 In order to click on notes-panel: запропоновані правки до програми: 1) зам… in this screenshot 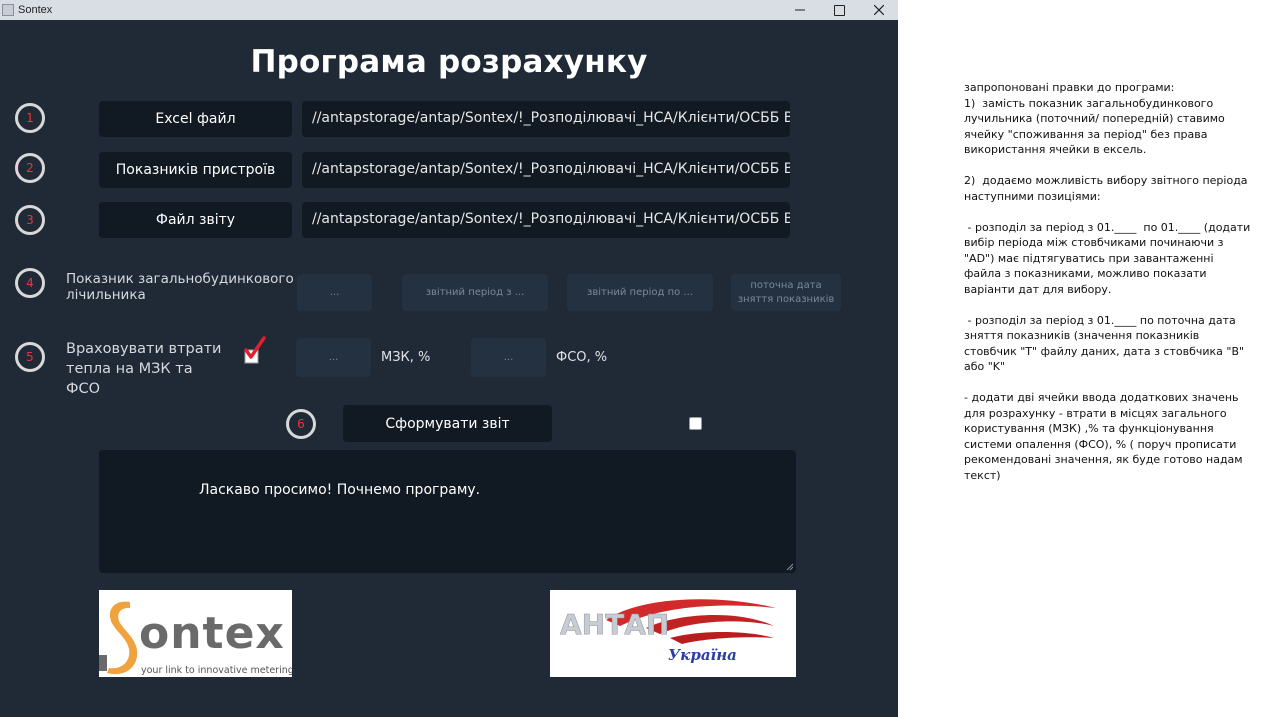, I will do `click(1109, 281)`.